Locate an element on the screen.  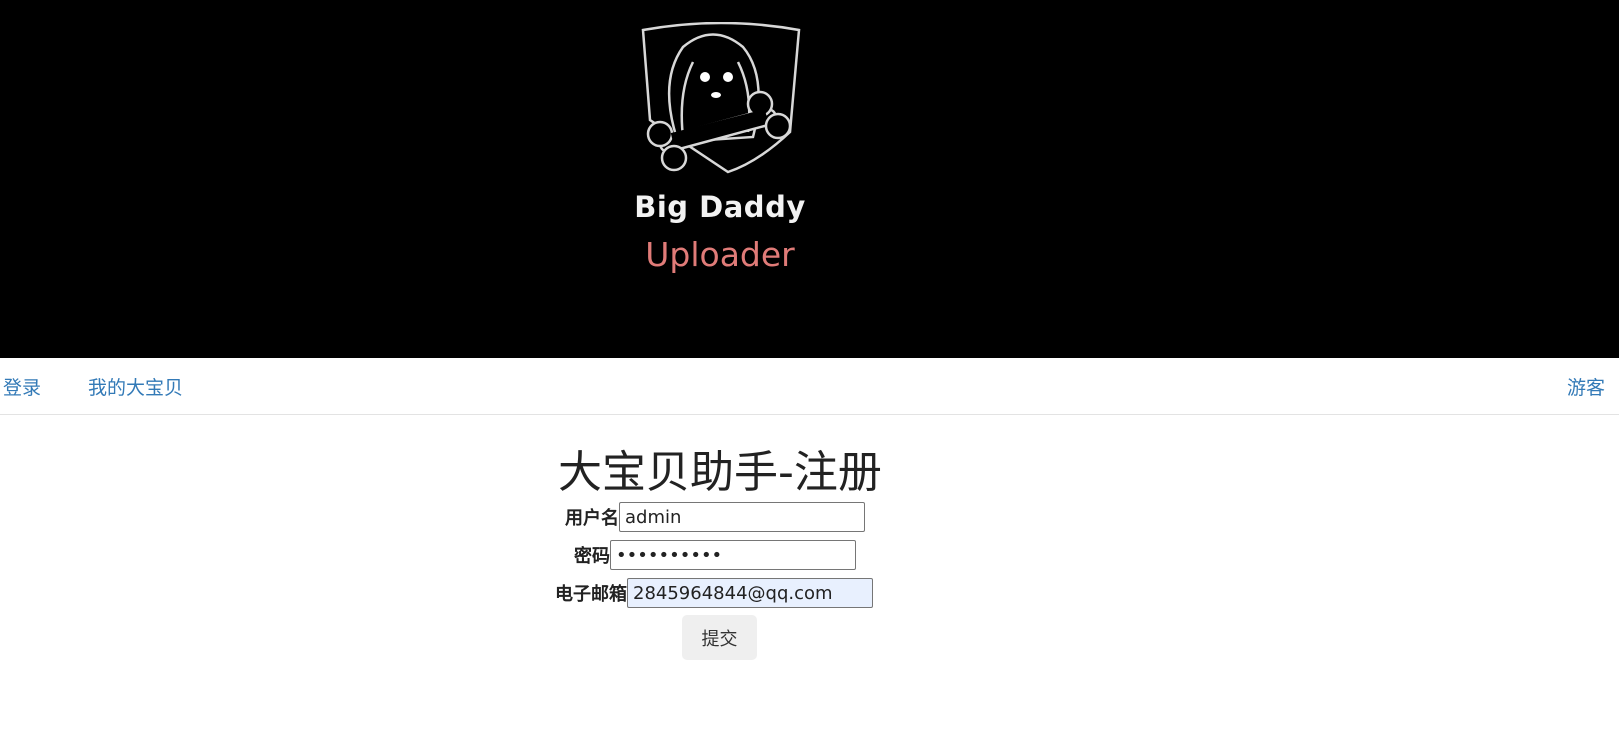
username-input is located at coordinates (742, 517).